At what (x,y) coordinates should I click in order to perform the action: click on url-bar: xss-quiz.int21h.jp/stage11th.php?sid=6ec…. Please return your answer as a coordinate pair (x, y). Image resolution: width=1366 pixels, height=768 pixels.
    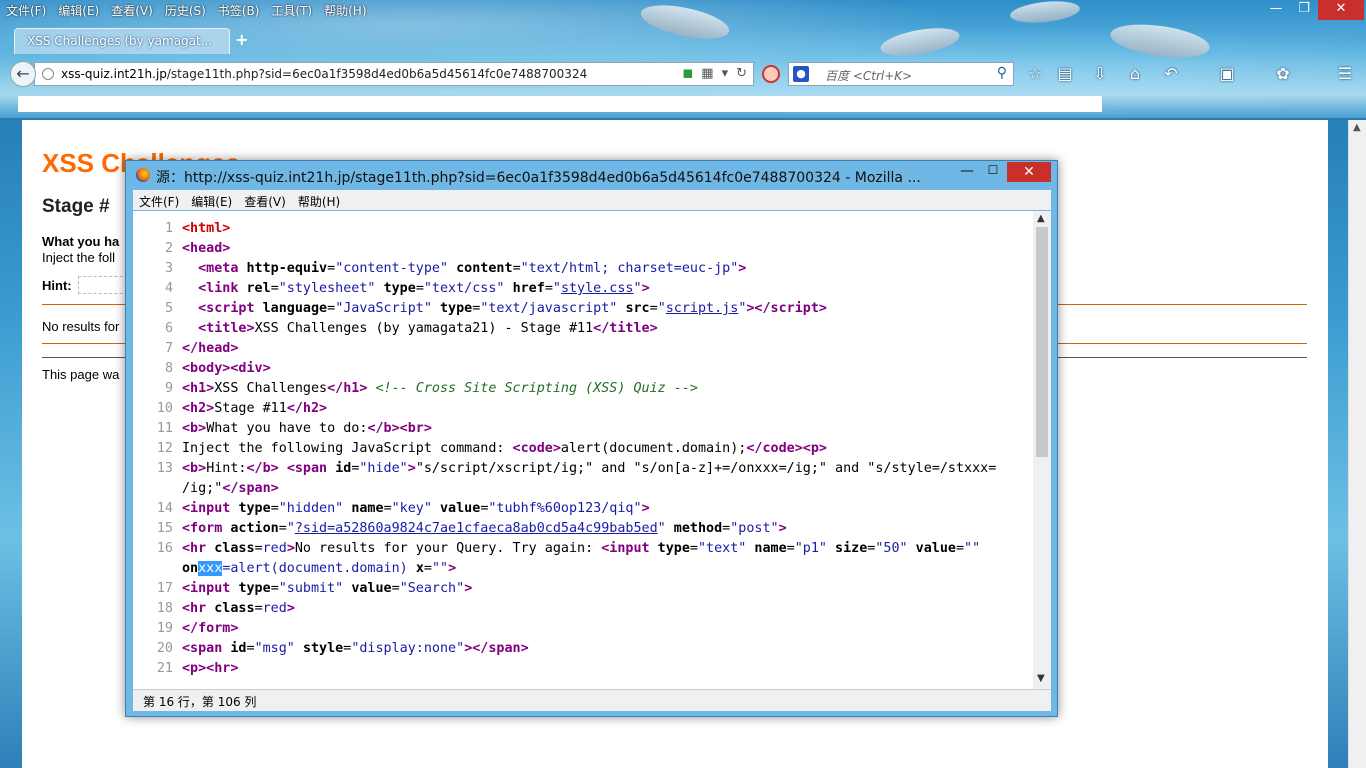
    Looking at the image, I should click on (394, 74).